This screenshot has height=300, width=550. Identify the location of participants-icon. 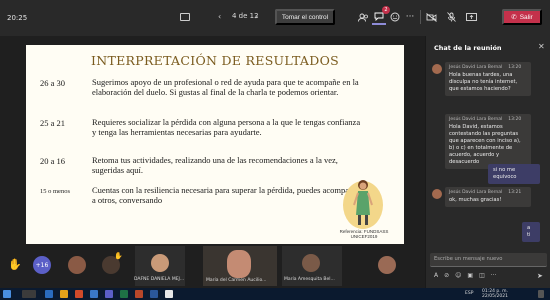
(363, 17).